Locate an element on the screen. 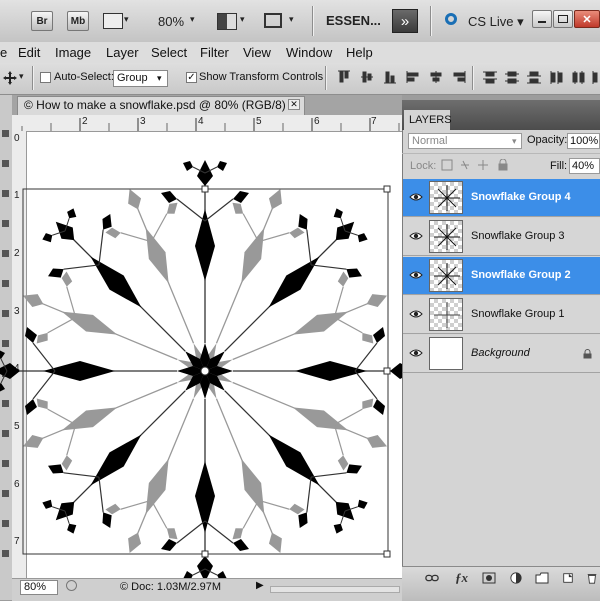 The width and height of the screenshot is (600, 601). document-size-info: © Doc: 1.03M/2.97M is located at coordinates (171, 587).